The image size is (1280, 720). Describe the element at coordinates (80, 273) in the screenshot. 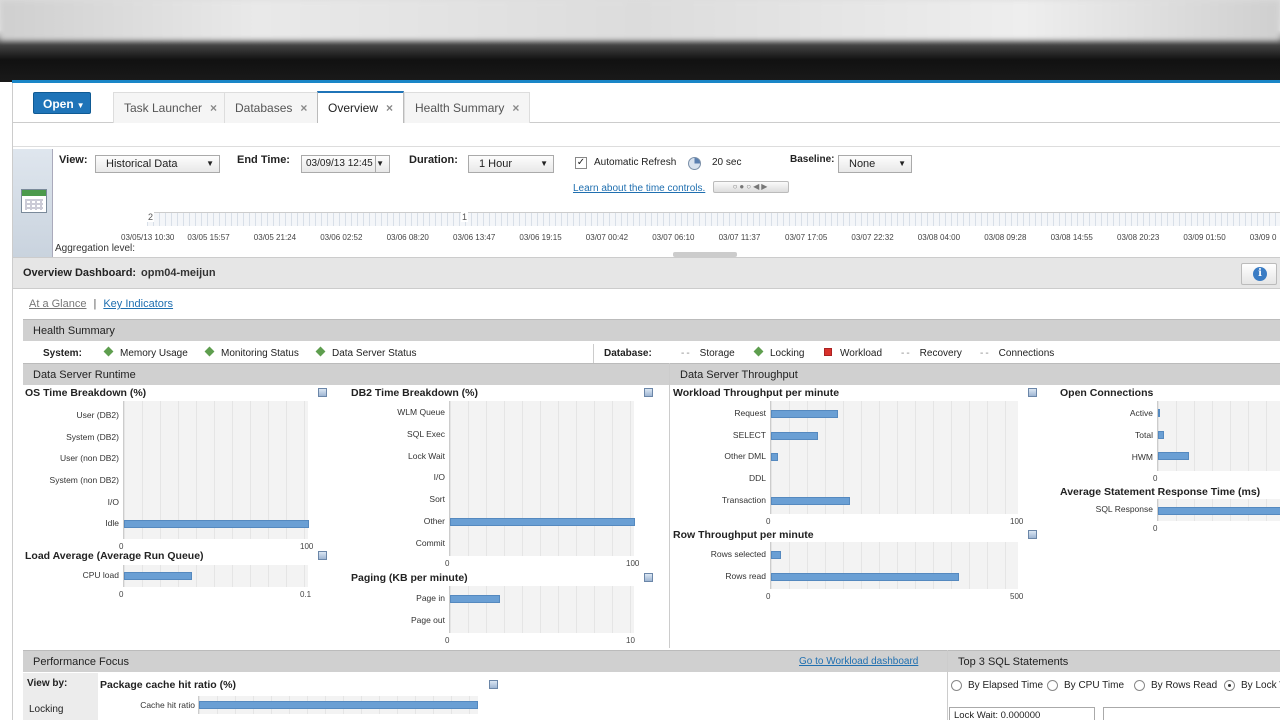

I see `overview-title: Overview Dashboard:` at that location.